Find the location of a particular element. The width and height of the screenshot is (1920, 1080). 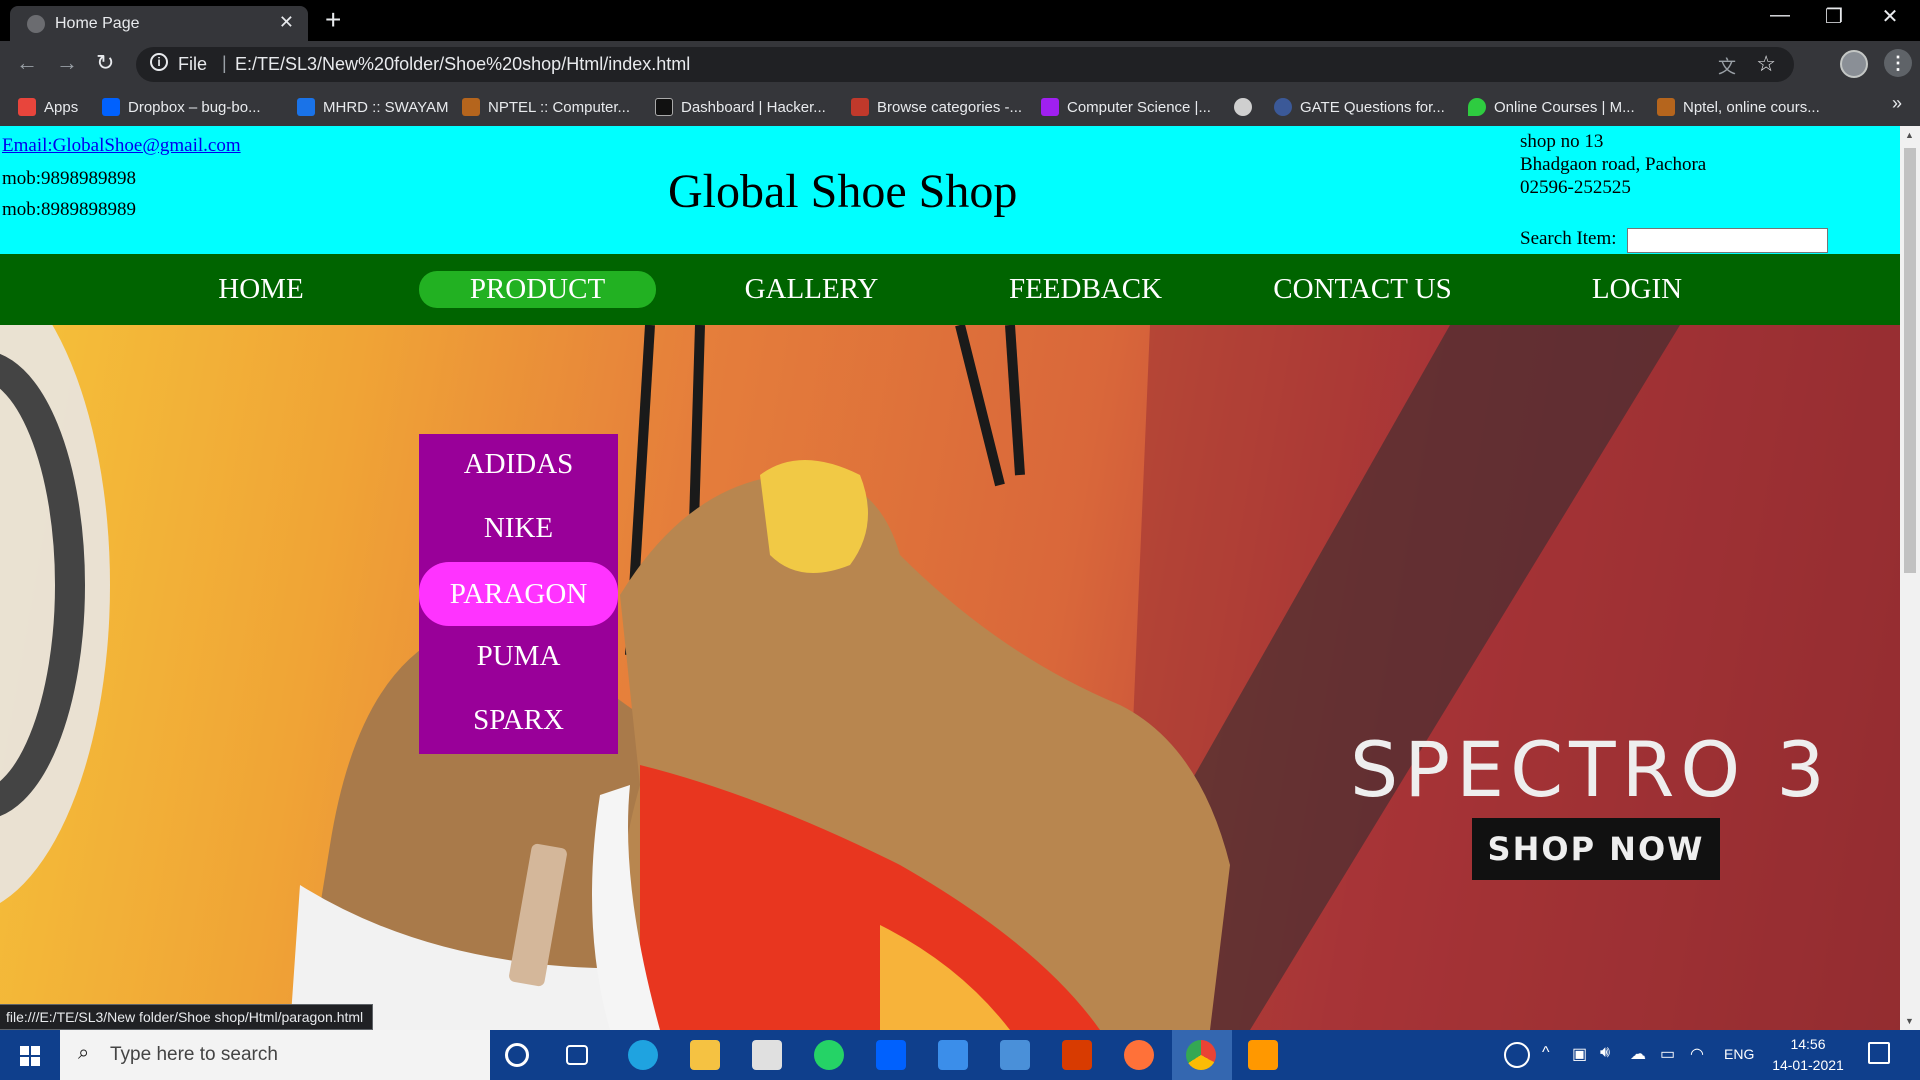

geeks-icon is located at coordinates (1050, 107).